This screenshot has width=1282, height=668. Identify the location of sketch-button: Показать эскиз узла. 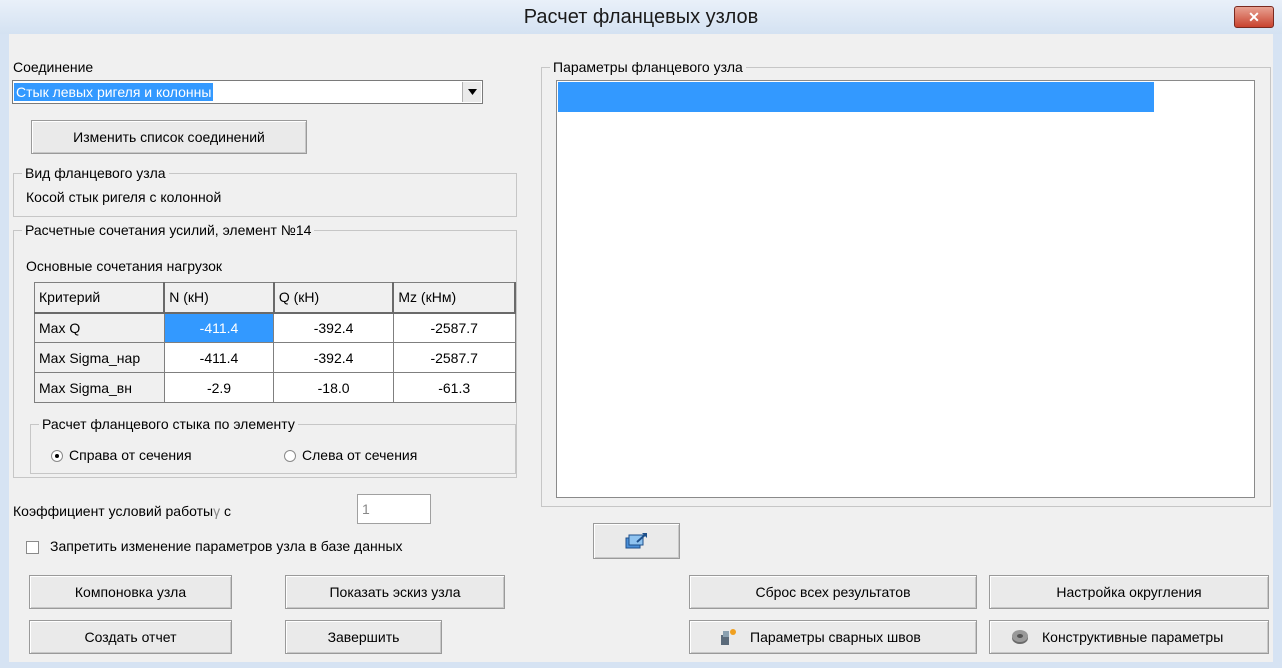
(395, 592).